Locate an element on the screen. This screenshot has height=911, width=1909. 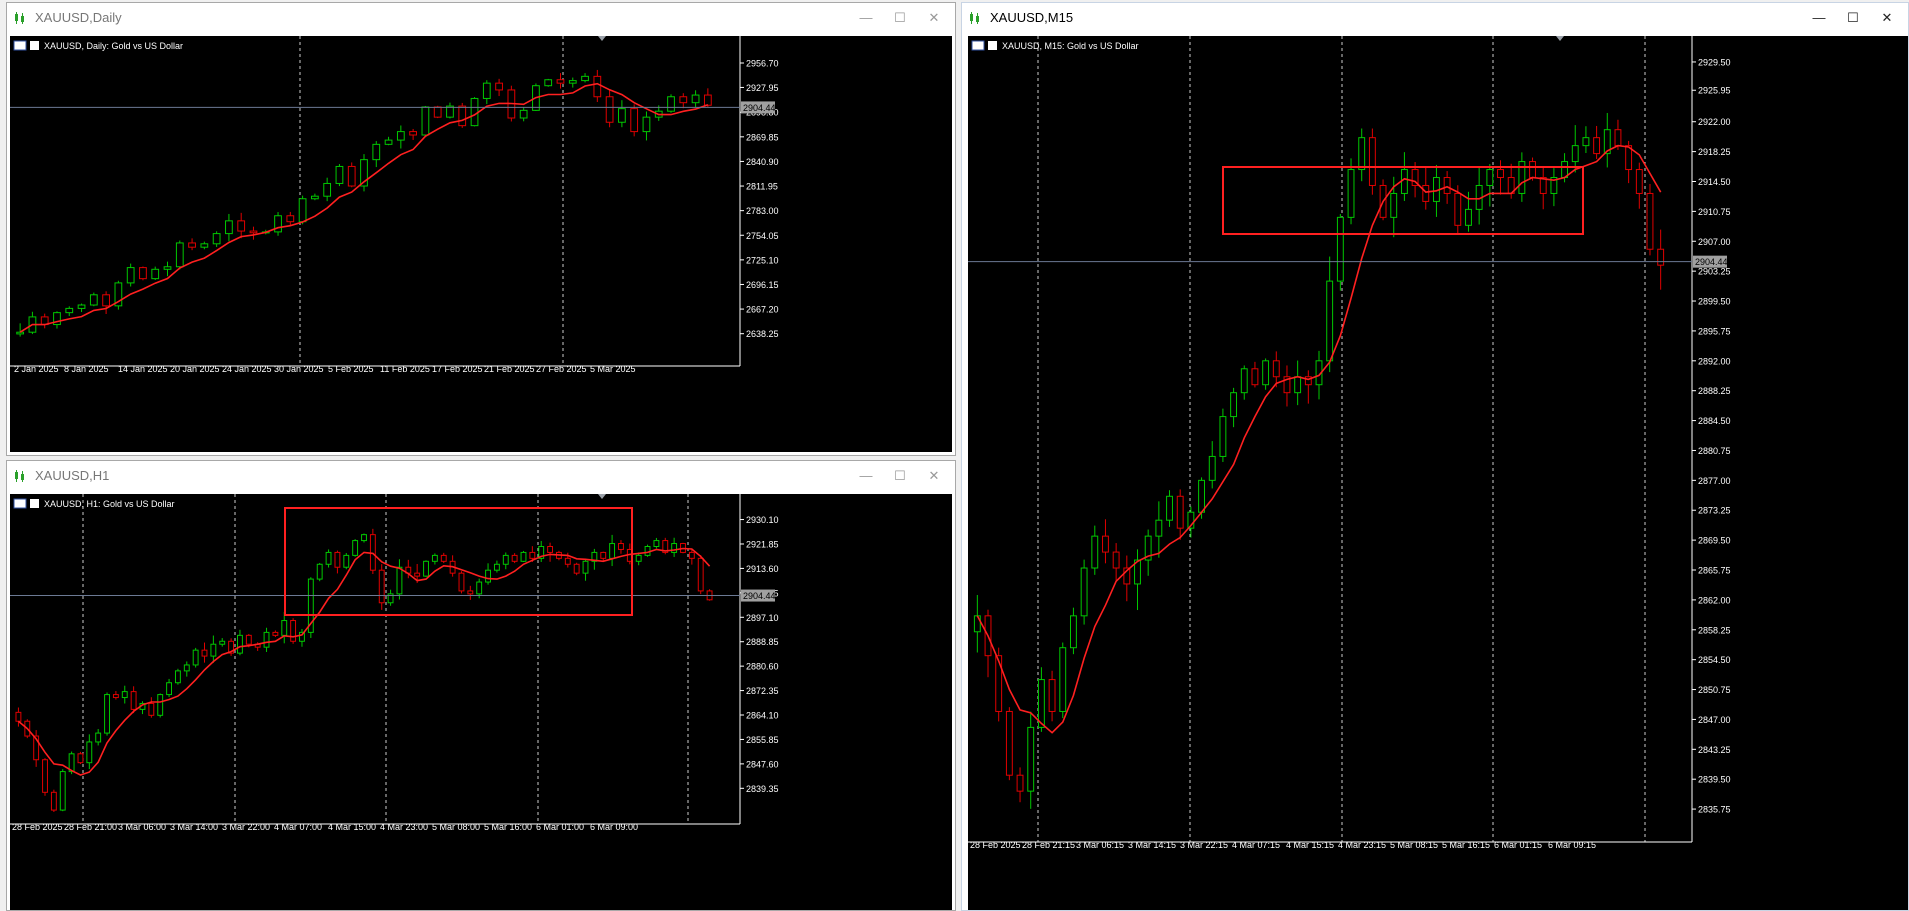
y-tick-label: 2783.00 is located at coordinates (762, 211).